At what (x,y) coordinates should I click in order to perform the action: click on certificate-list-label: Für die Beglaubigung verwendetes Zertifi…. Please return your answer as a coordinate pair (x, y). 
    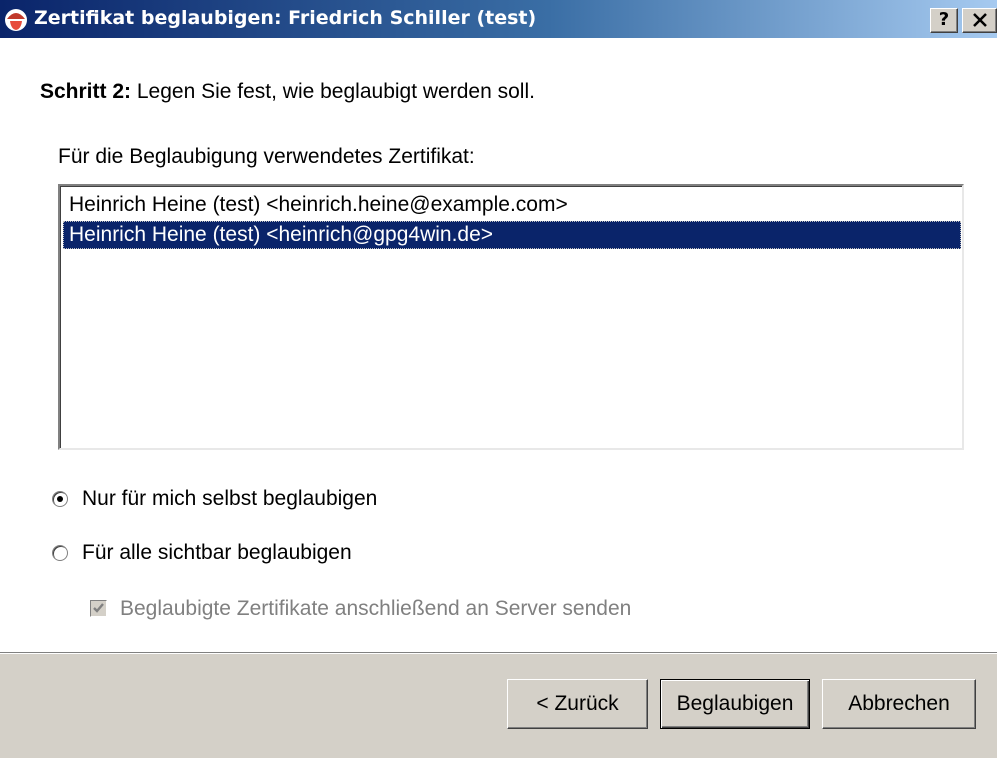
    Looking at the image, I should click on (266, 156).